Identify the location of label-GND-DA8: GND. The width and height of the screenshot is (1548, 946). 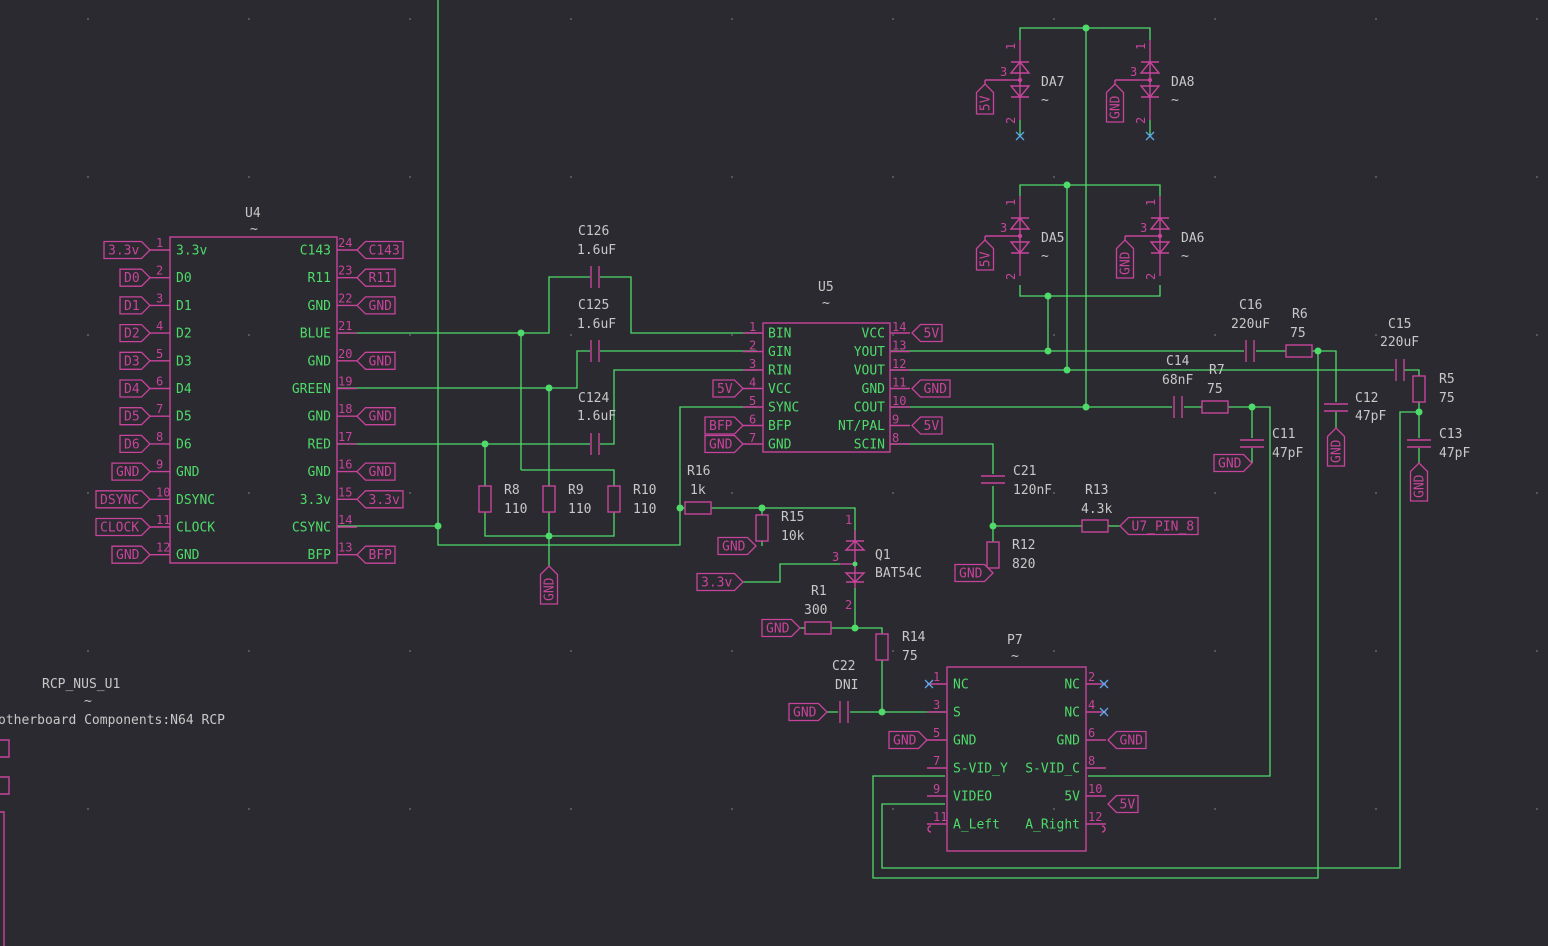
(1115, 103).